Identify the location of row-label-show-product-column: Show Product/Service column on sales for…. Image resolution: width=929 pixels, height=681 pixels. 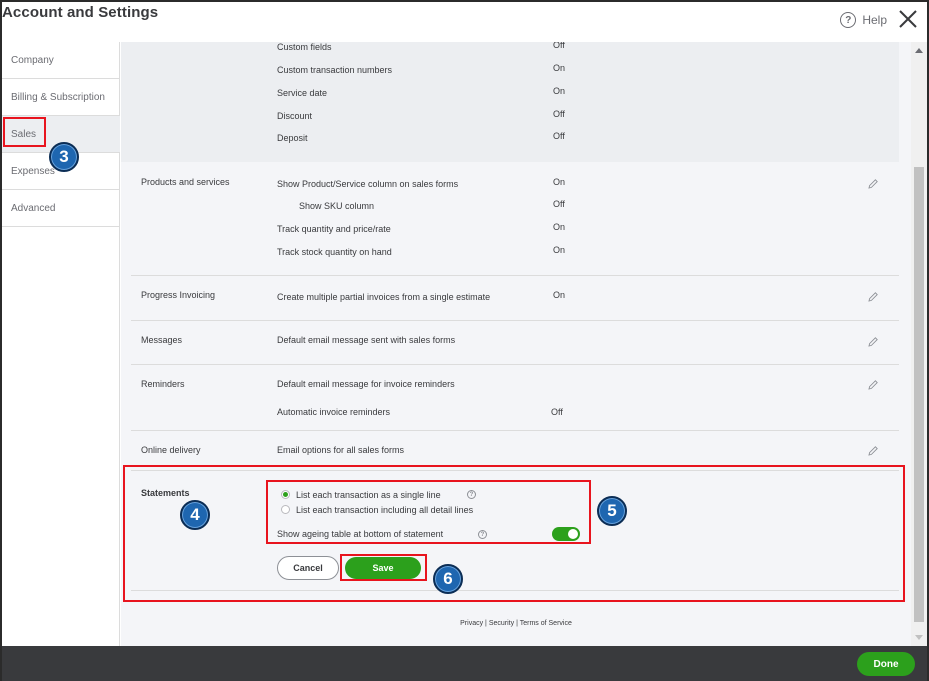
(368, 184).